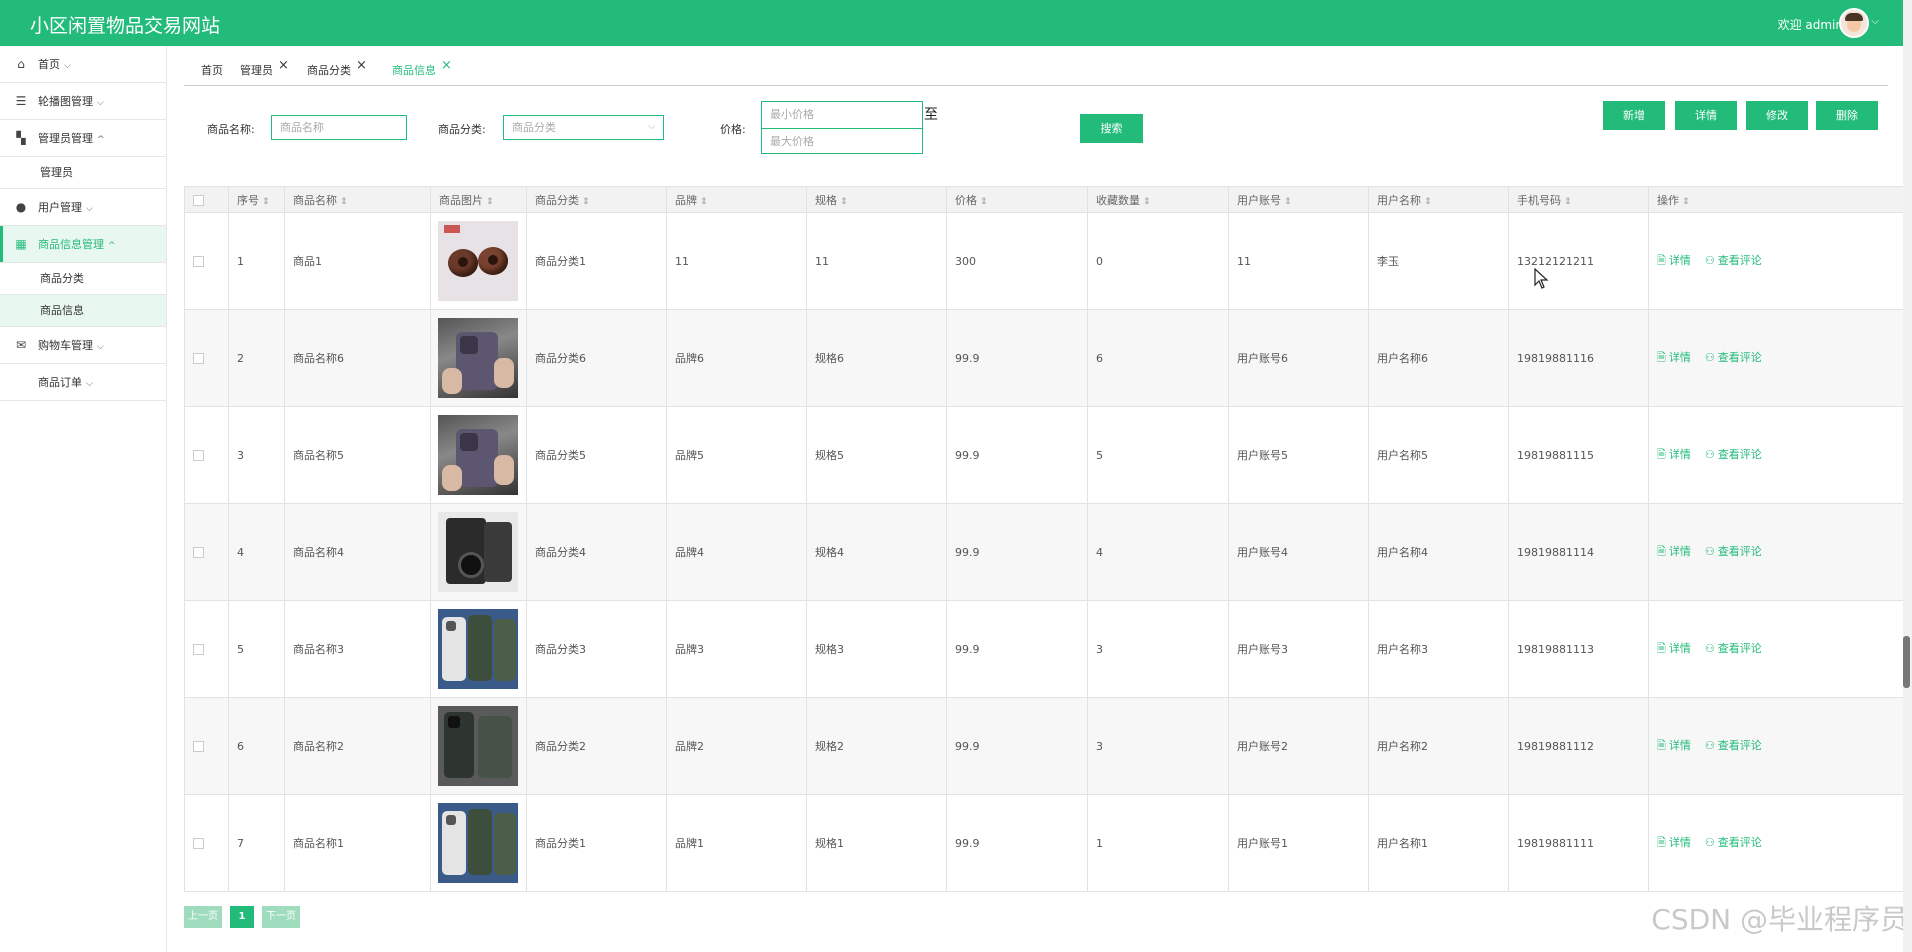 The height and width of the screenshot is (952, 1912). I want to click on search-button: 搜索, so click(1111, 128).